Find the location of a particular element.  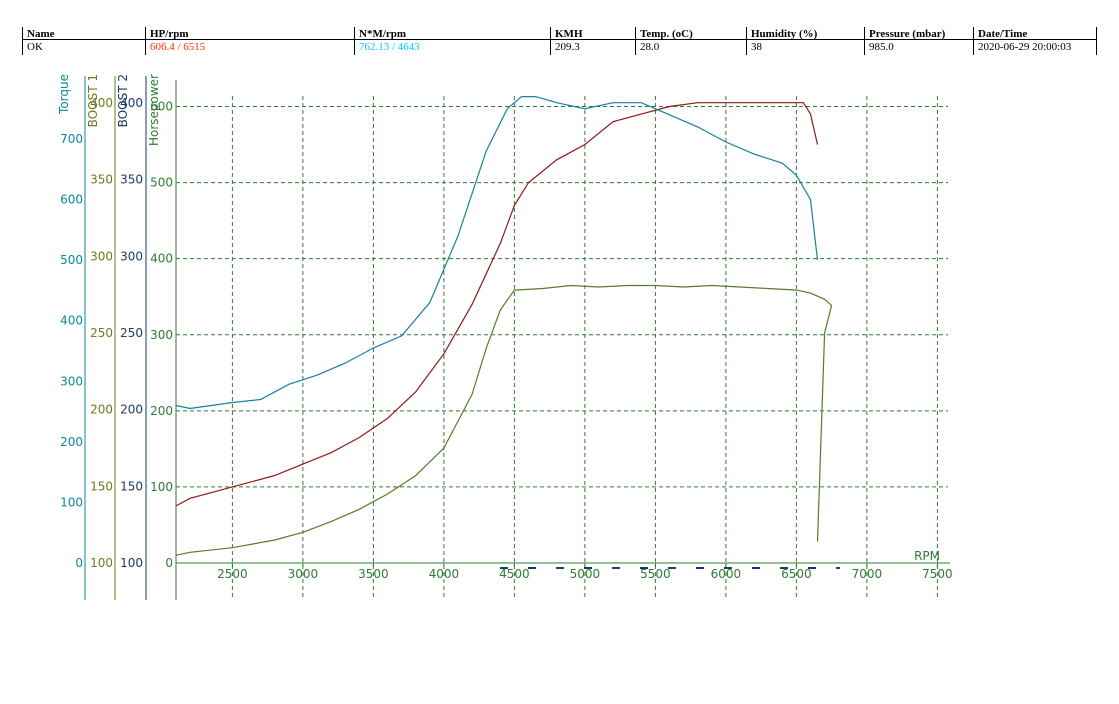

x-tick-label: 6500 is located at coordinates (796, 574).